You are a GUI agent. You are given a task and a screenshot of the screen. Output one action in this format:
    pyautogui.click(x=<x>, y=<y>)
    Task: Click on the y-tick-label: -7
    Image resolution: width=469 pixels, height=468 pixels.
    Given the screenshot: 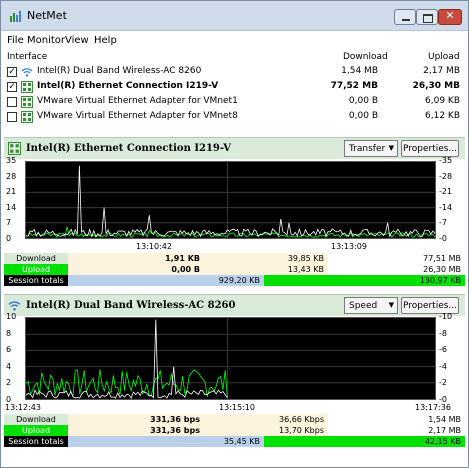 What is the action you would take?
    pyautogui.click(x=443, y=223)
    